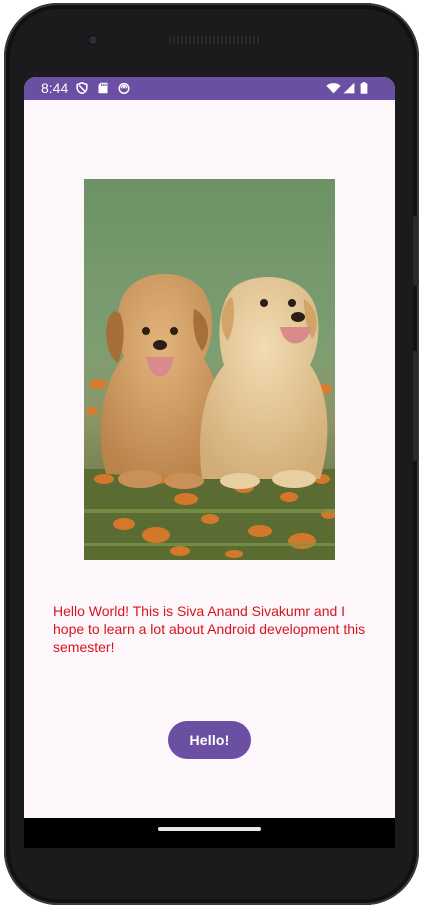 Image resolution: width=427 pixels, height=910 pixels. What do you see at coordinates (364, 88) in the screenshot?
I see `battery-icon` at bounding box center [364, 88].